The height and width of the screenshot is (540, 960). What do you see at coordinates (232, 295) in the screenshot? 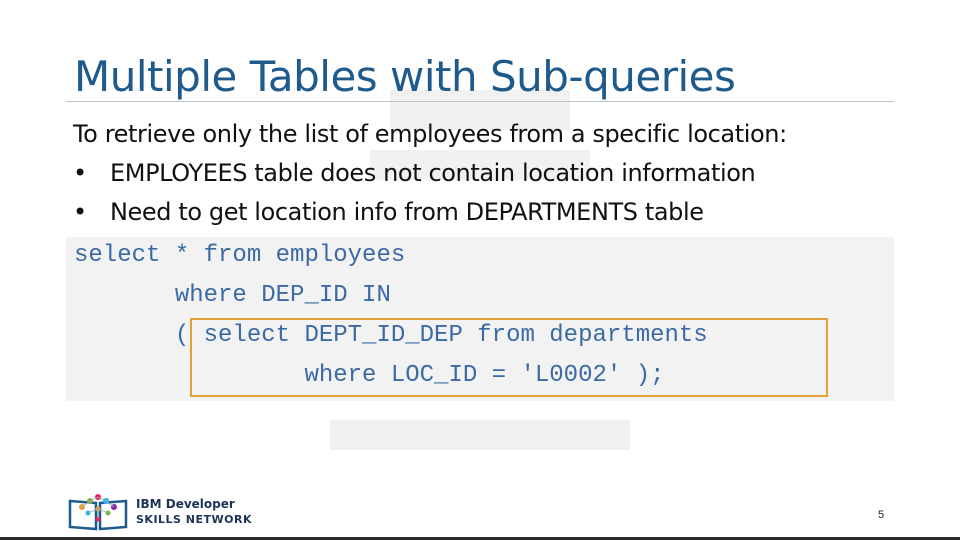
I see `code-line: where DEP_ID IN` at bounding box center [232, 295].